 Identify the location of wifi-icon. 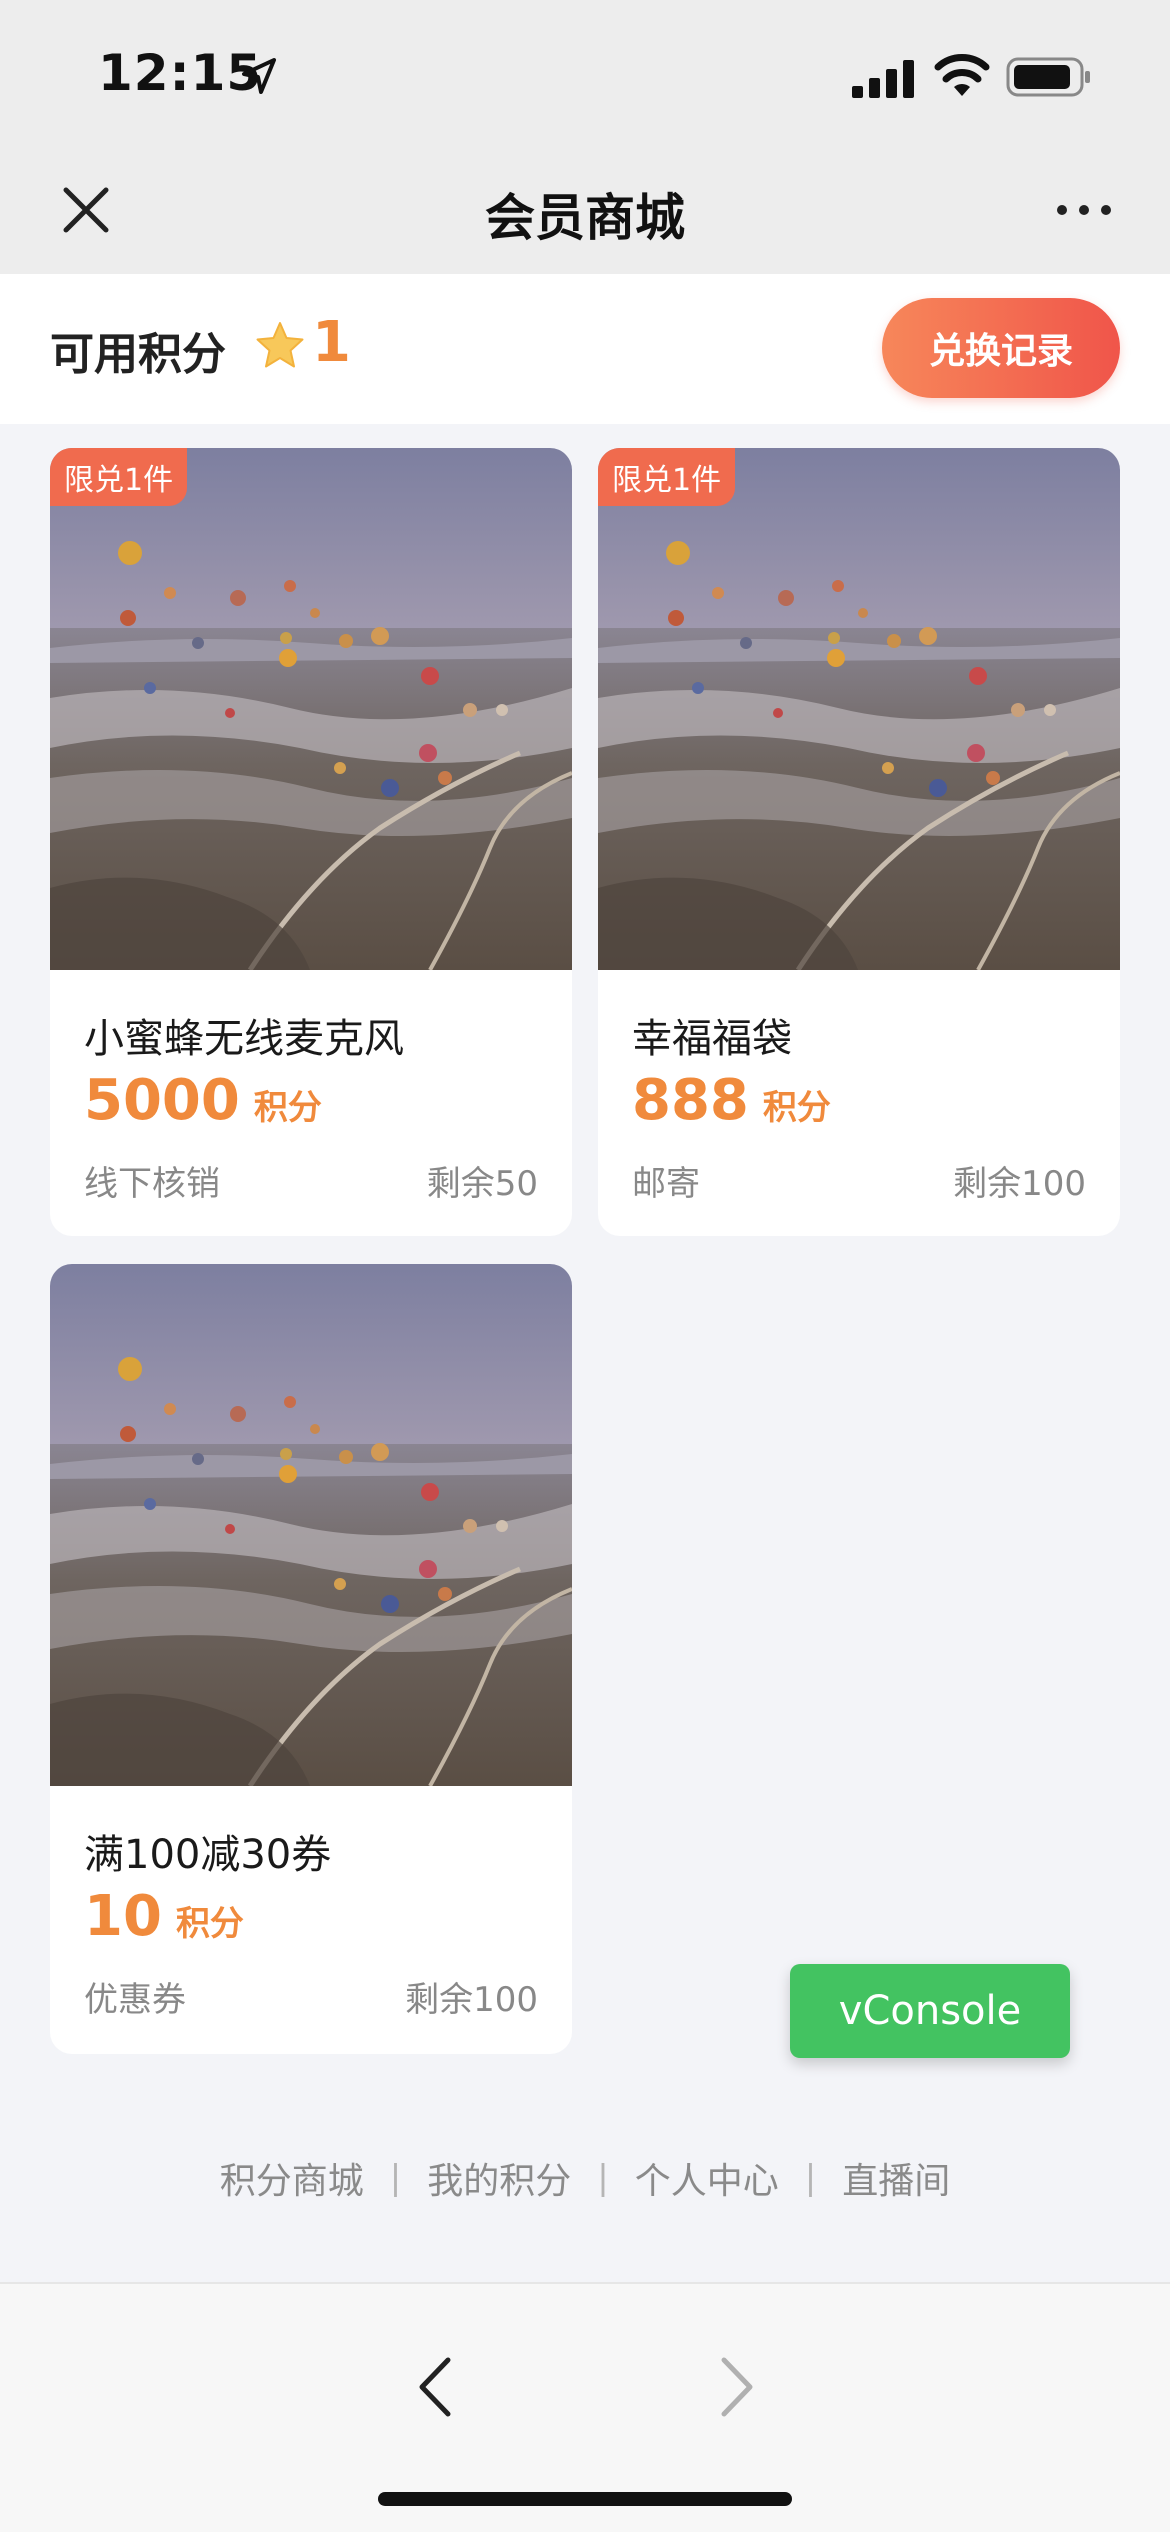
(962, 75).